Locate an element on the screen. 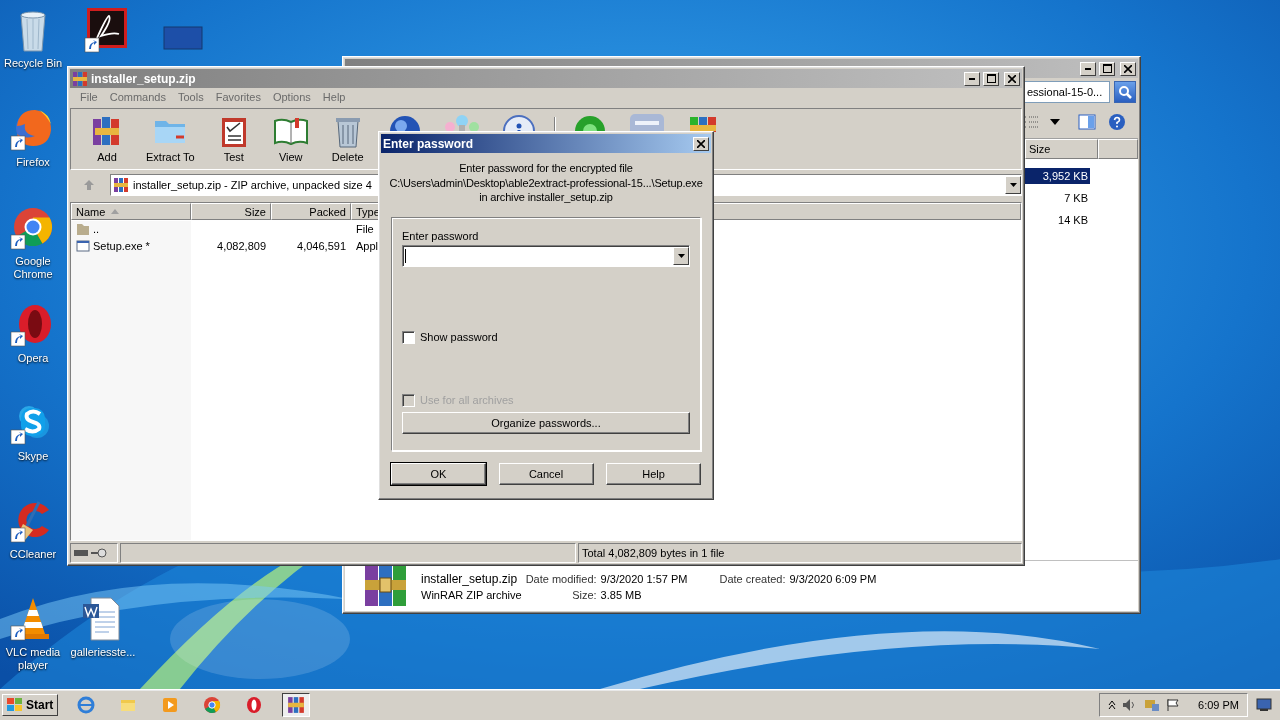 The height and width of the screenshot is (720, 1280). field-label: Enter password is located at coordinates (441, 235).